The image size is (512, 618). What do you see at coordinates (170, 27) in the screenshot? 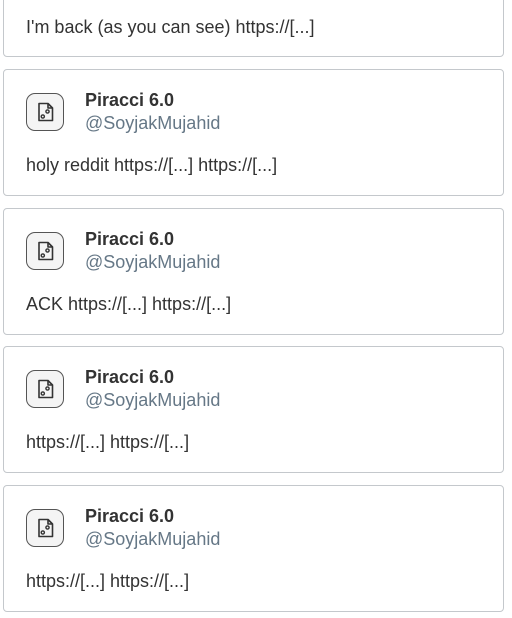
I see `post-text: I'm back (as you can see) https://[...]` at bounding box center [170, 27].